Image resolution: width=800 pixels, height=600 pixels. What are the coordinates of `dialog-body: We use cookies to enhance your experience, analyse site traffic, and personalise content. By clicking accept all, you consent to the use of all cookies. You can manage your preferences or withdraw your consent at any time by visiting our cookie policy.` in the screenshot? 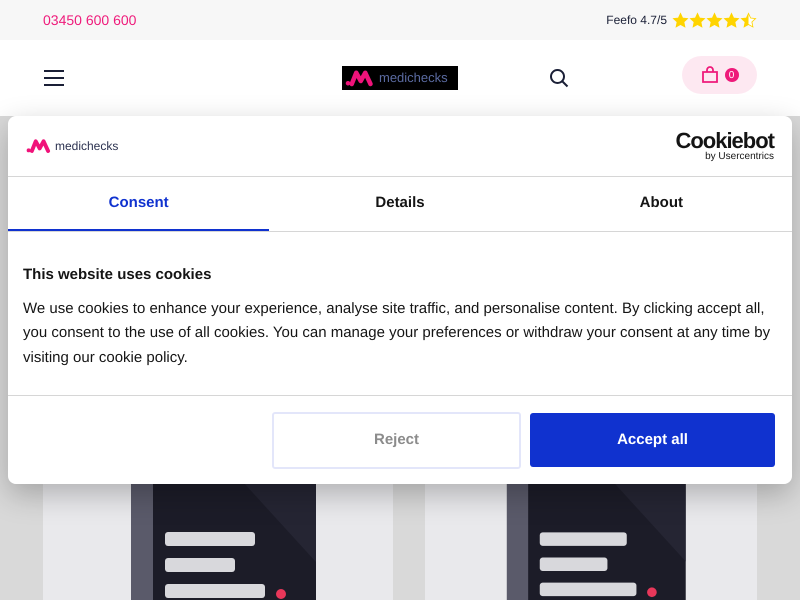 It's located at (397, 333).